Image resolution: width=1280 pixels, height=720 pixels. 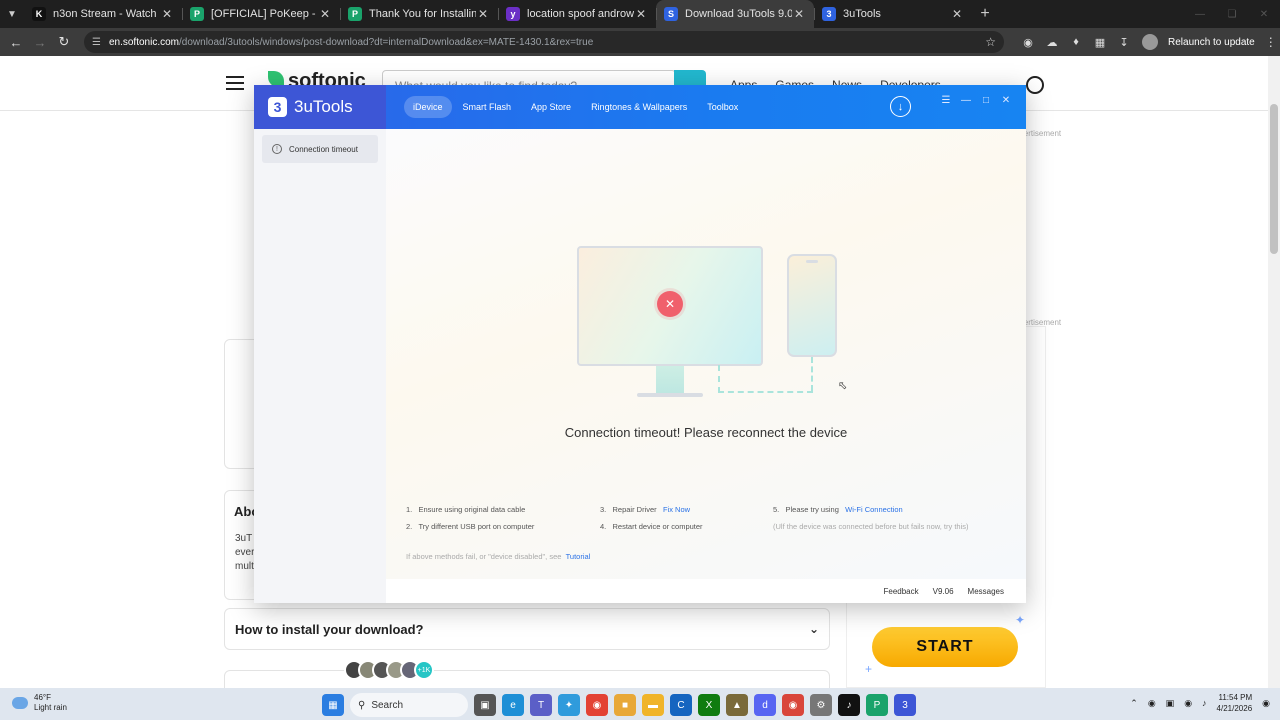 I want to click on new-tab-button: +, so click(x=985, y=14).